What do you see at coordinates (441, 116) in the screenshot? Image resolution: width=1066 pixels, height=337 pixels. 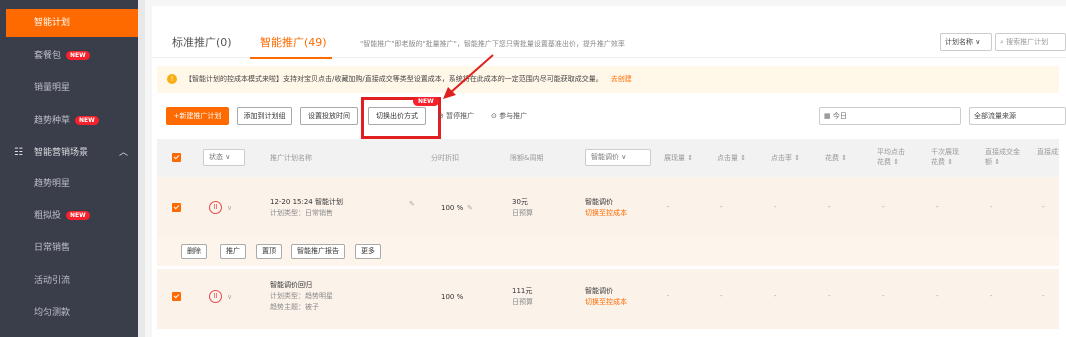 I see `pause-icon: ⊘` at bounding box center [441, 116].